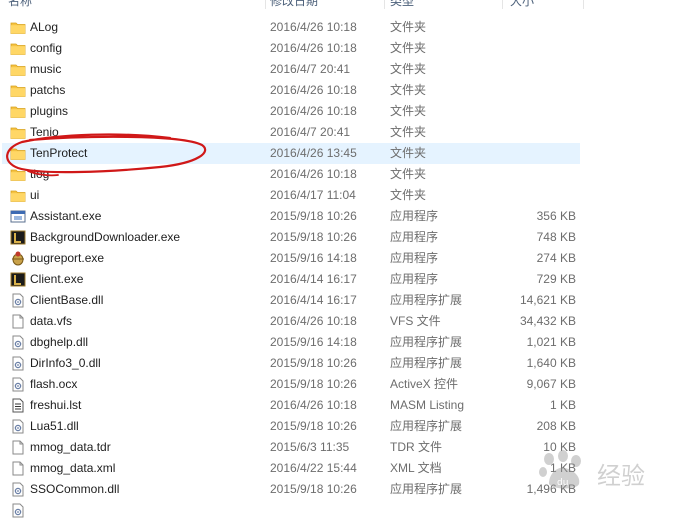 The width and height of the screenshot is (696, 521). Describe the element at coordinates (295, 48) in the screenshot. I see `file-row: config 2016/4/26 10:18 文件夹` at that location.